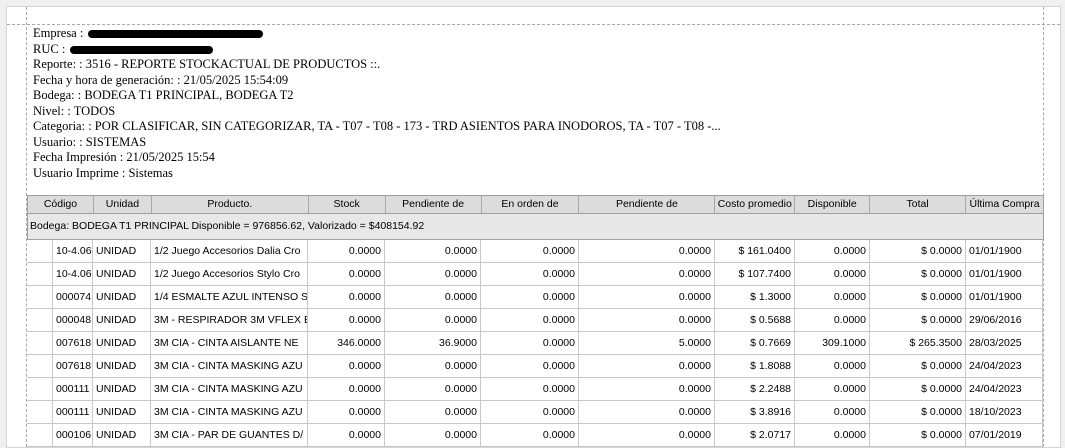 The height and width of the screenshot is (448, 1065). Describe the element at coordinates (533, 50) in the screenshot. I see `ruc-line: RUC :` at that location.